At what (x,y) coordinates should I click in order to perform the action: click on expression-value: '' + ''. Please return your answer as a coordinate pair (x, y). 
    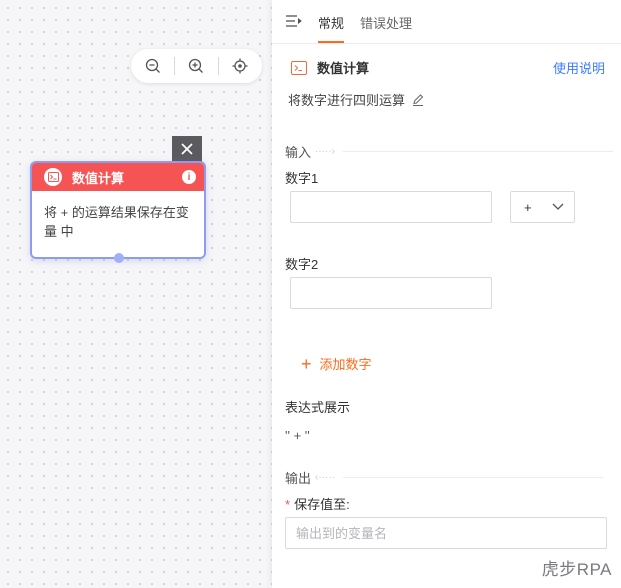
    Looking at the image, I should click on (297, 435).